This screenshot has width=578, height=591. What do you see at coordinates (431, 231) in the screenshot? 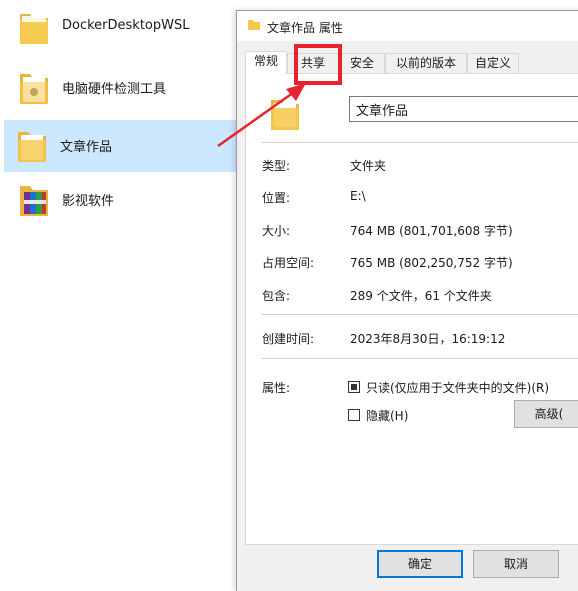
I see `size-value: 764 MB (801,701,608 字节)` at bounding box center [431, 231].